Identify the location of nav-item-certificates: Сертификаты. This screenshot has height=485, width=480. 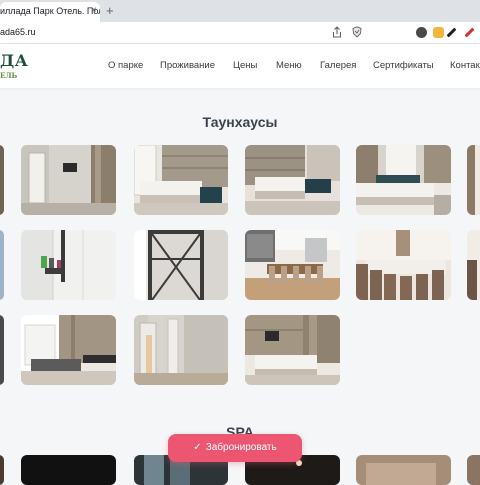
(403, 65).